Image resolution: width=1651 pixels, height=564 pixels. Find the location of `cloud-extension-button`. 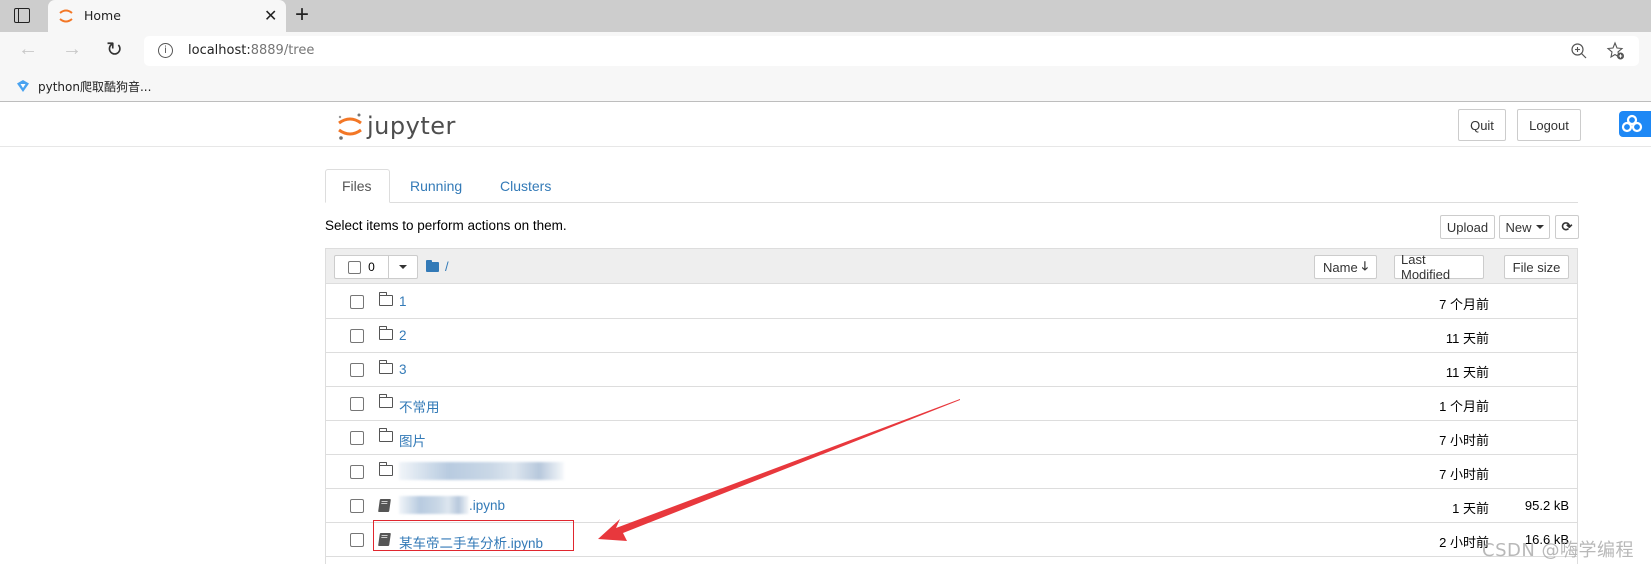

cloud-extension-button is located at coordinates (1635, 124).